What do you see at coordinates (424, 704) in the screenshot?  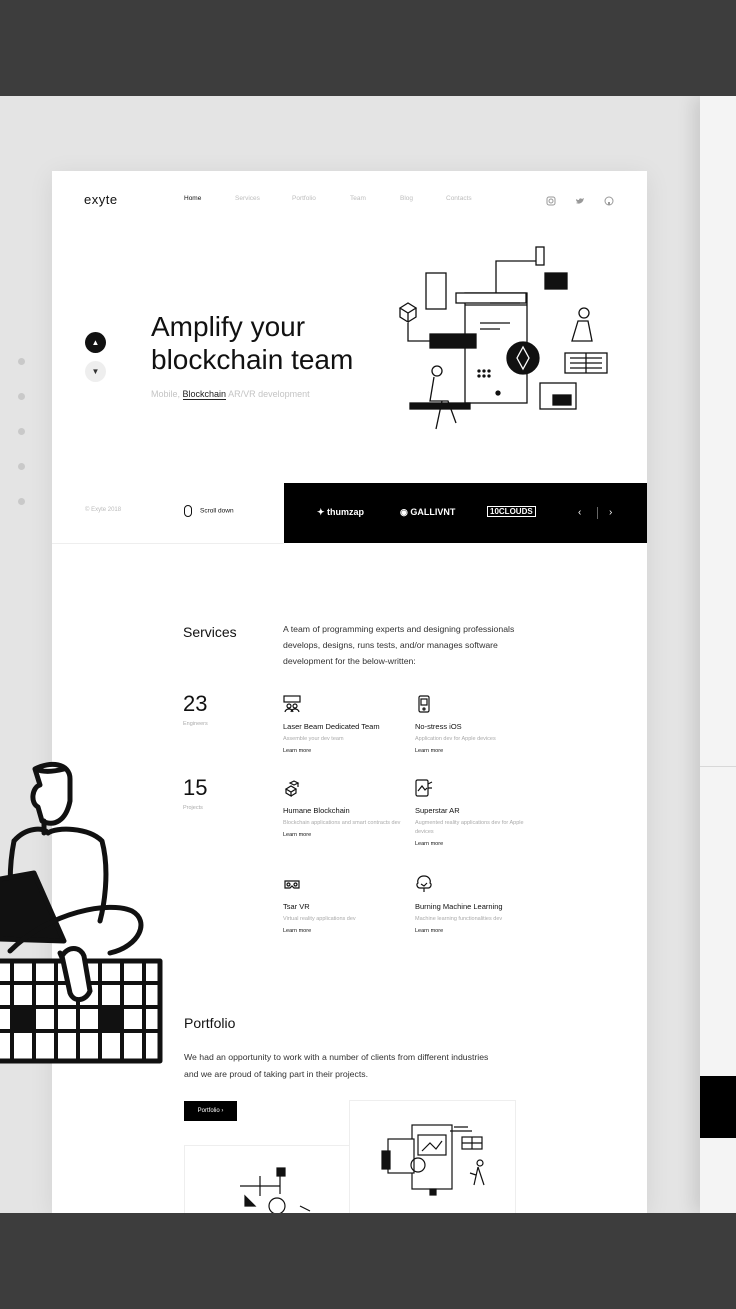 I see `phone-icon` at bounding box center [424, 704].